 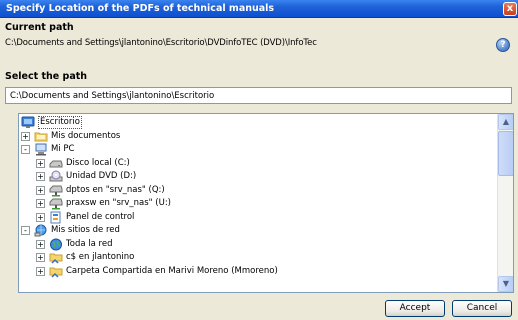 What do you see at coordinates (254, 136) in the screenshot?
I see `tree-item: + Mis documentos` at bounding box center [254, 136].